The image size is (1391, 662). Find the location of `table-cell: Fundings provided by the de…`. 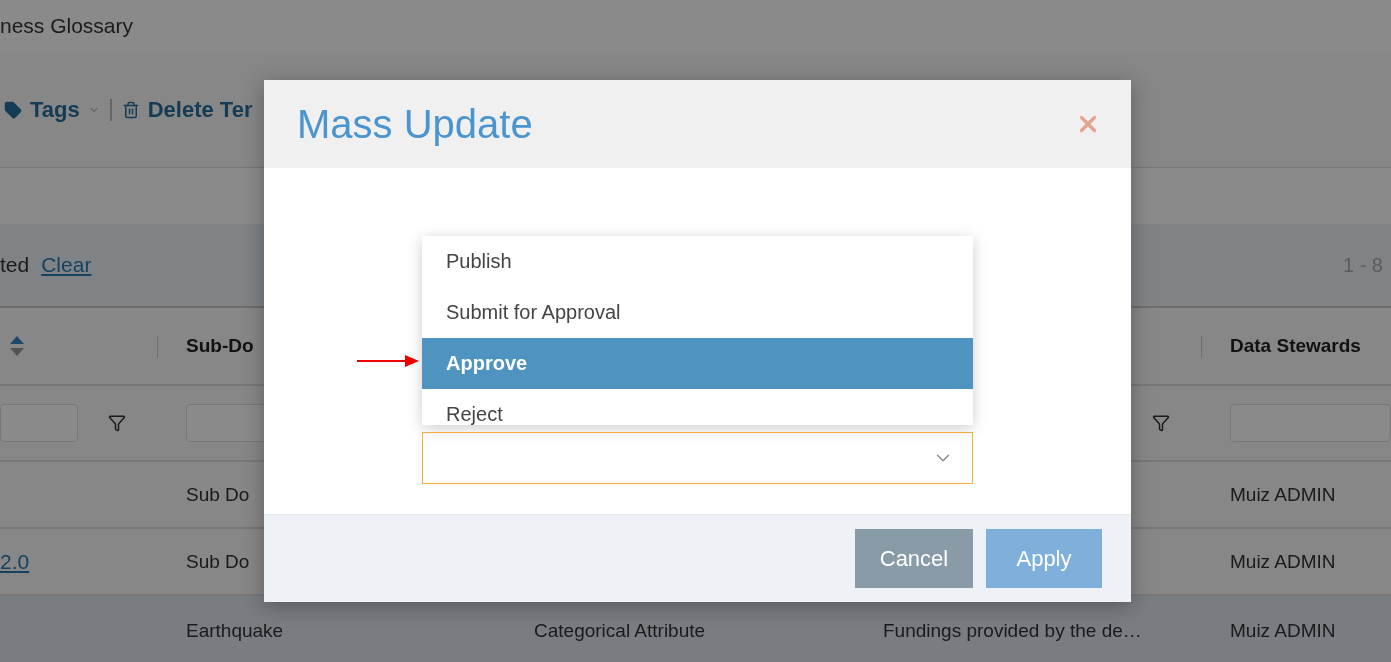

table-cell: Fundings provided by the de… is located at coordinates (1012, 630).